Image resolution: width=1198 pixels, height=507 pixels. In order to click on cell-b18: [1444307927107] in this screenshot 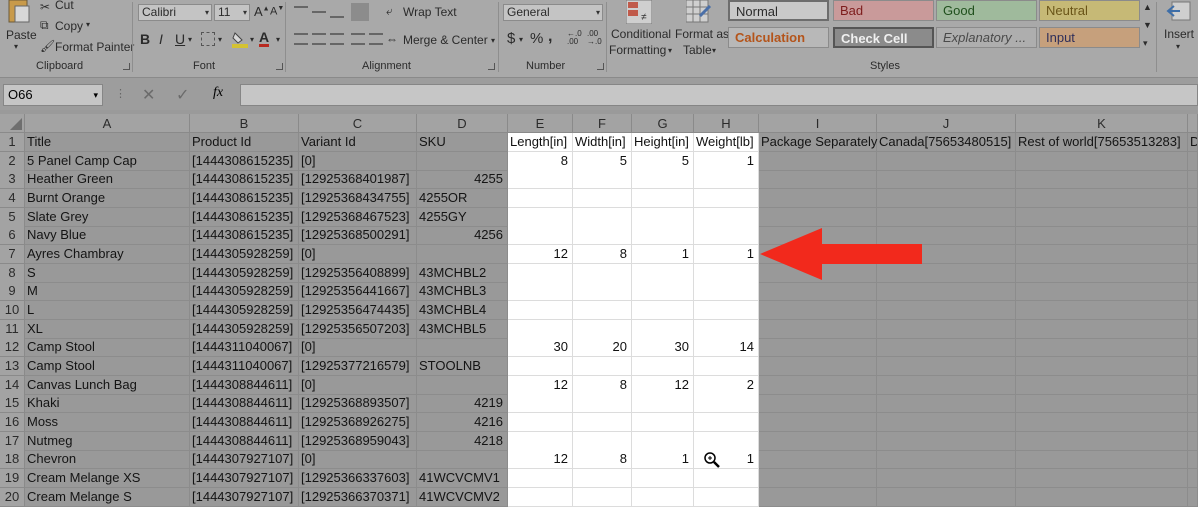, I will do `click(244, 459)`.